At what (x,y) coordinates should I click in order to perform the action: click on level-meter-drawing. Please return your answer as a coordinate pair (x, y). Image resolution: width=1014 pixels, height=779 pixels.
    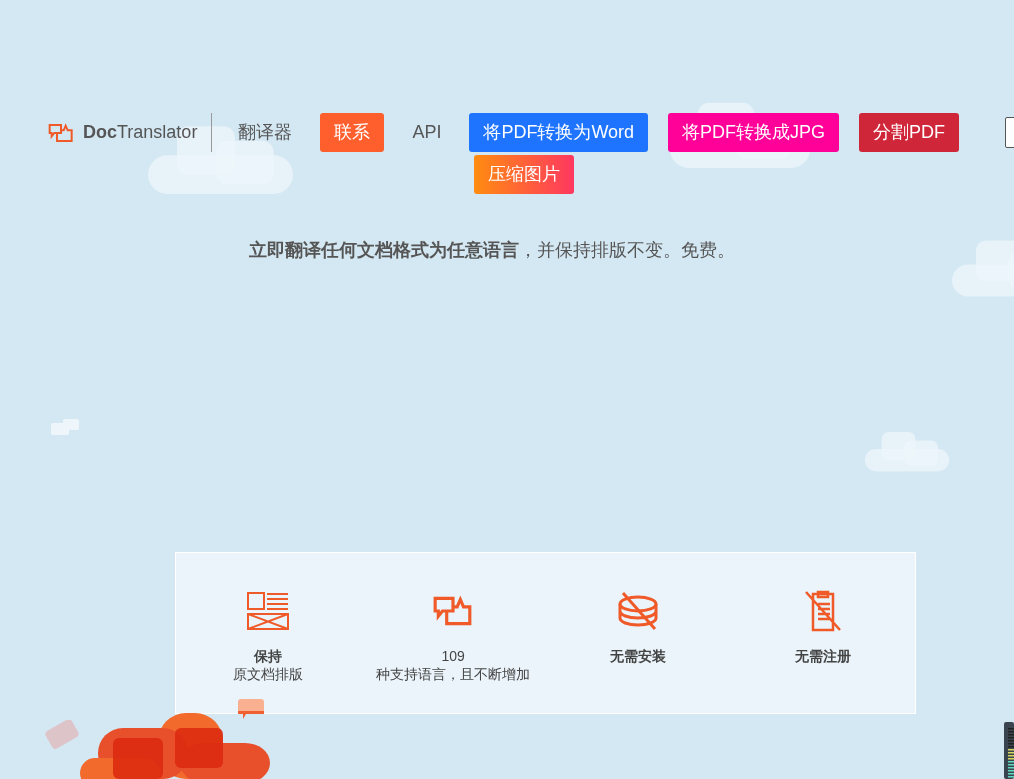
    Looking at the image, I should click on (1009, 750).